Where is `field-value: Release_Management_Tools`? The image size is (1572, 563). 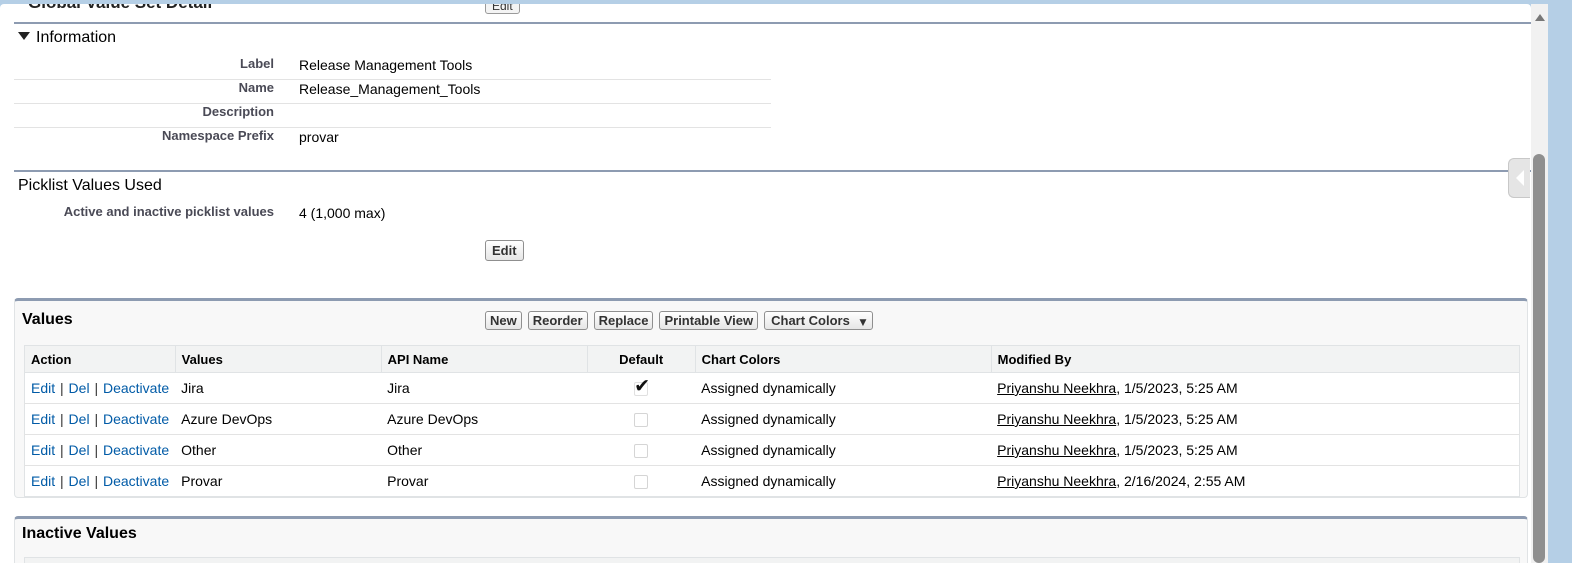
field-value: Release_Management_Tools is located at coordinates (390, 89).